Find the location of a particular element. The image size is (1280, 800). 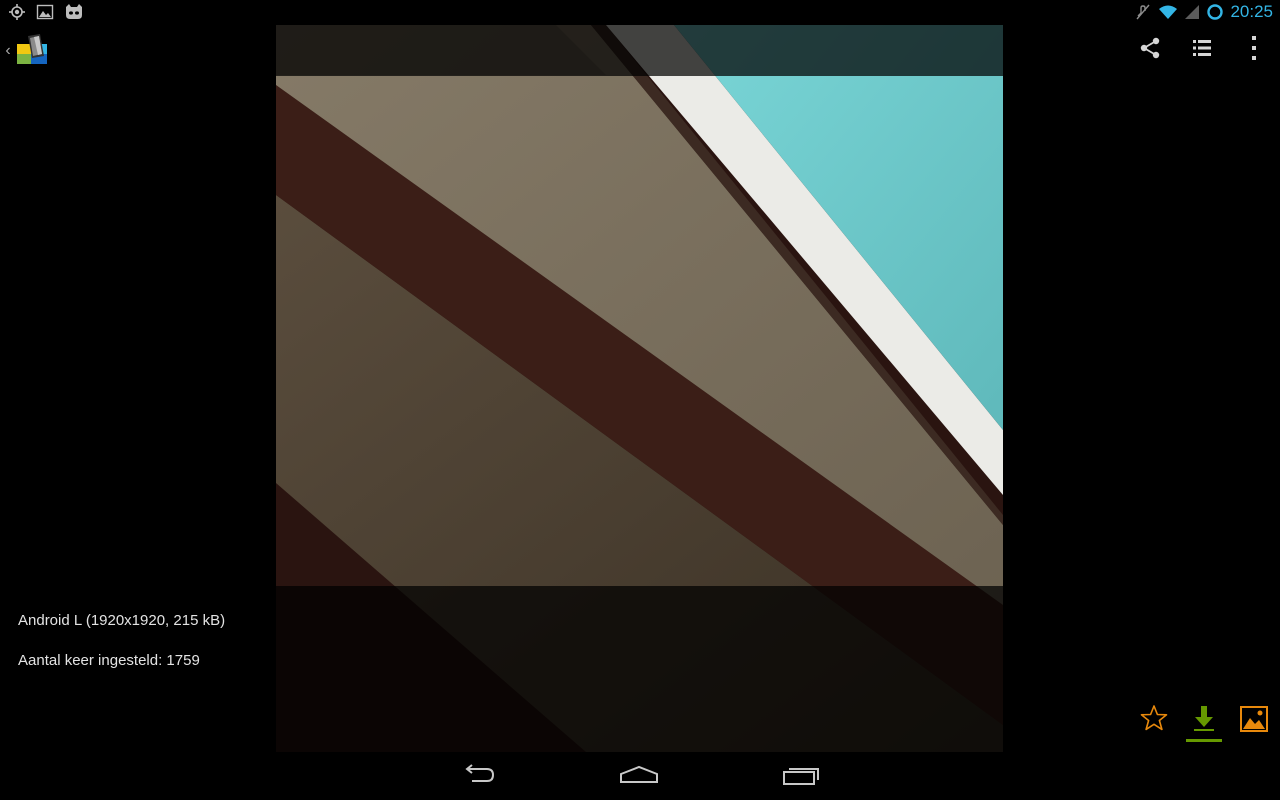

bottom-scrim is located at coordinates (639, 669).